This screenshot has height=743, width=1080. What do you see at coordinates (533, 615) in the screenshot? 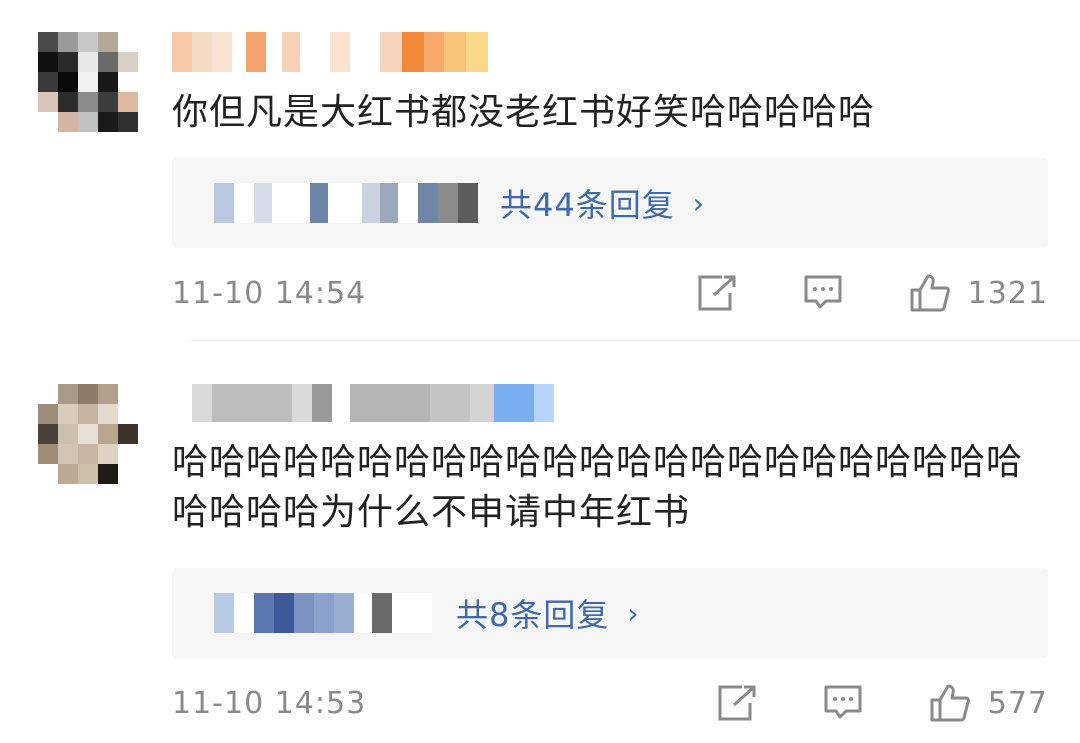
I see `view-replies-label: 共8条回复` at bounding box center [533, 615].